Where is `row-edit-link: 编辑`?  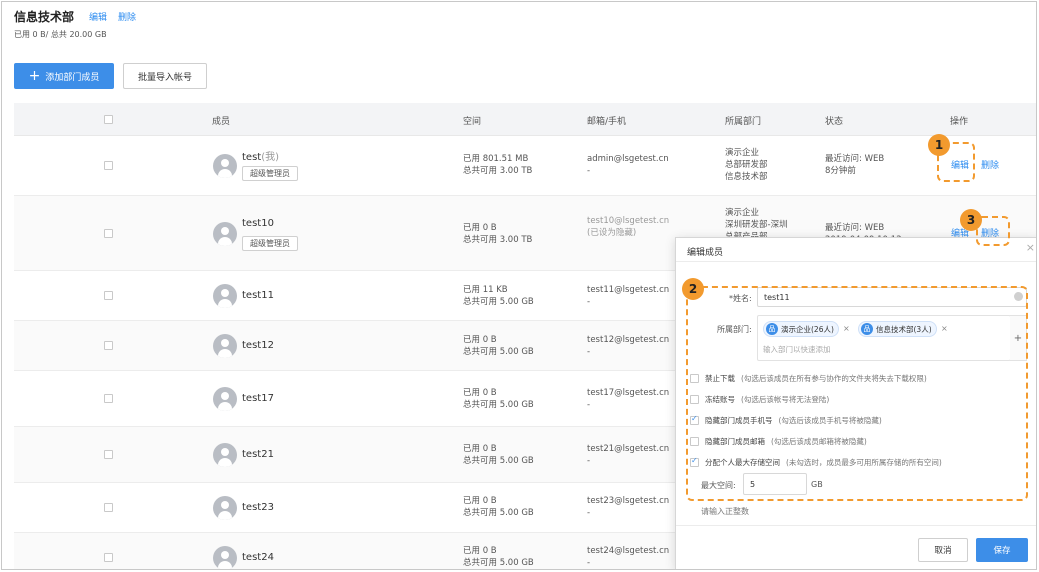
row-edit-link: 编辑 is located at coordinates (960, 164).